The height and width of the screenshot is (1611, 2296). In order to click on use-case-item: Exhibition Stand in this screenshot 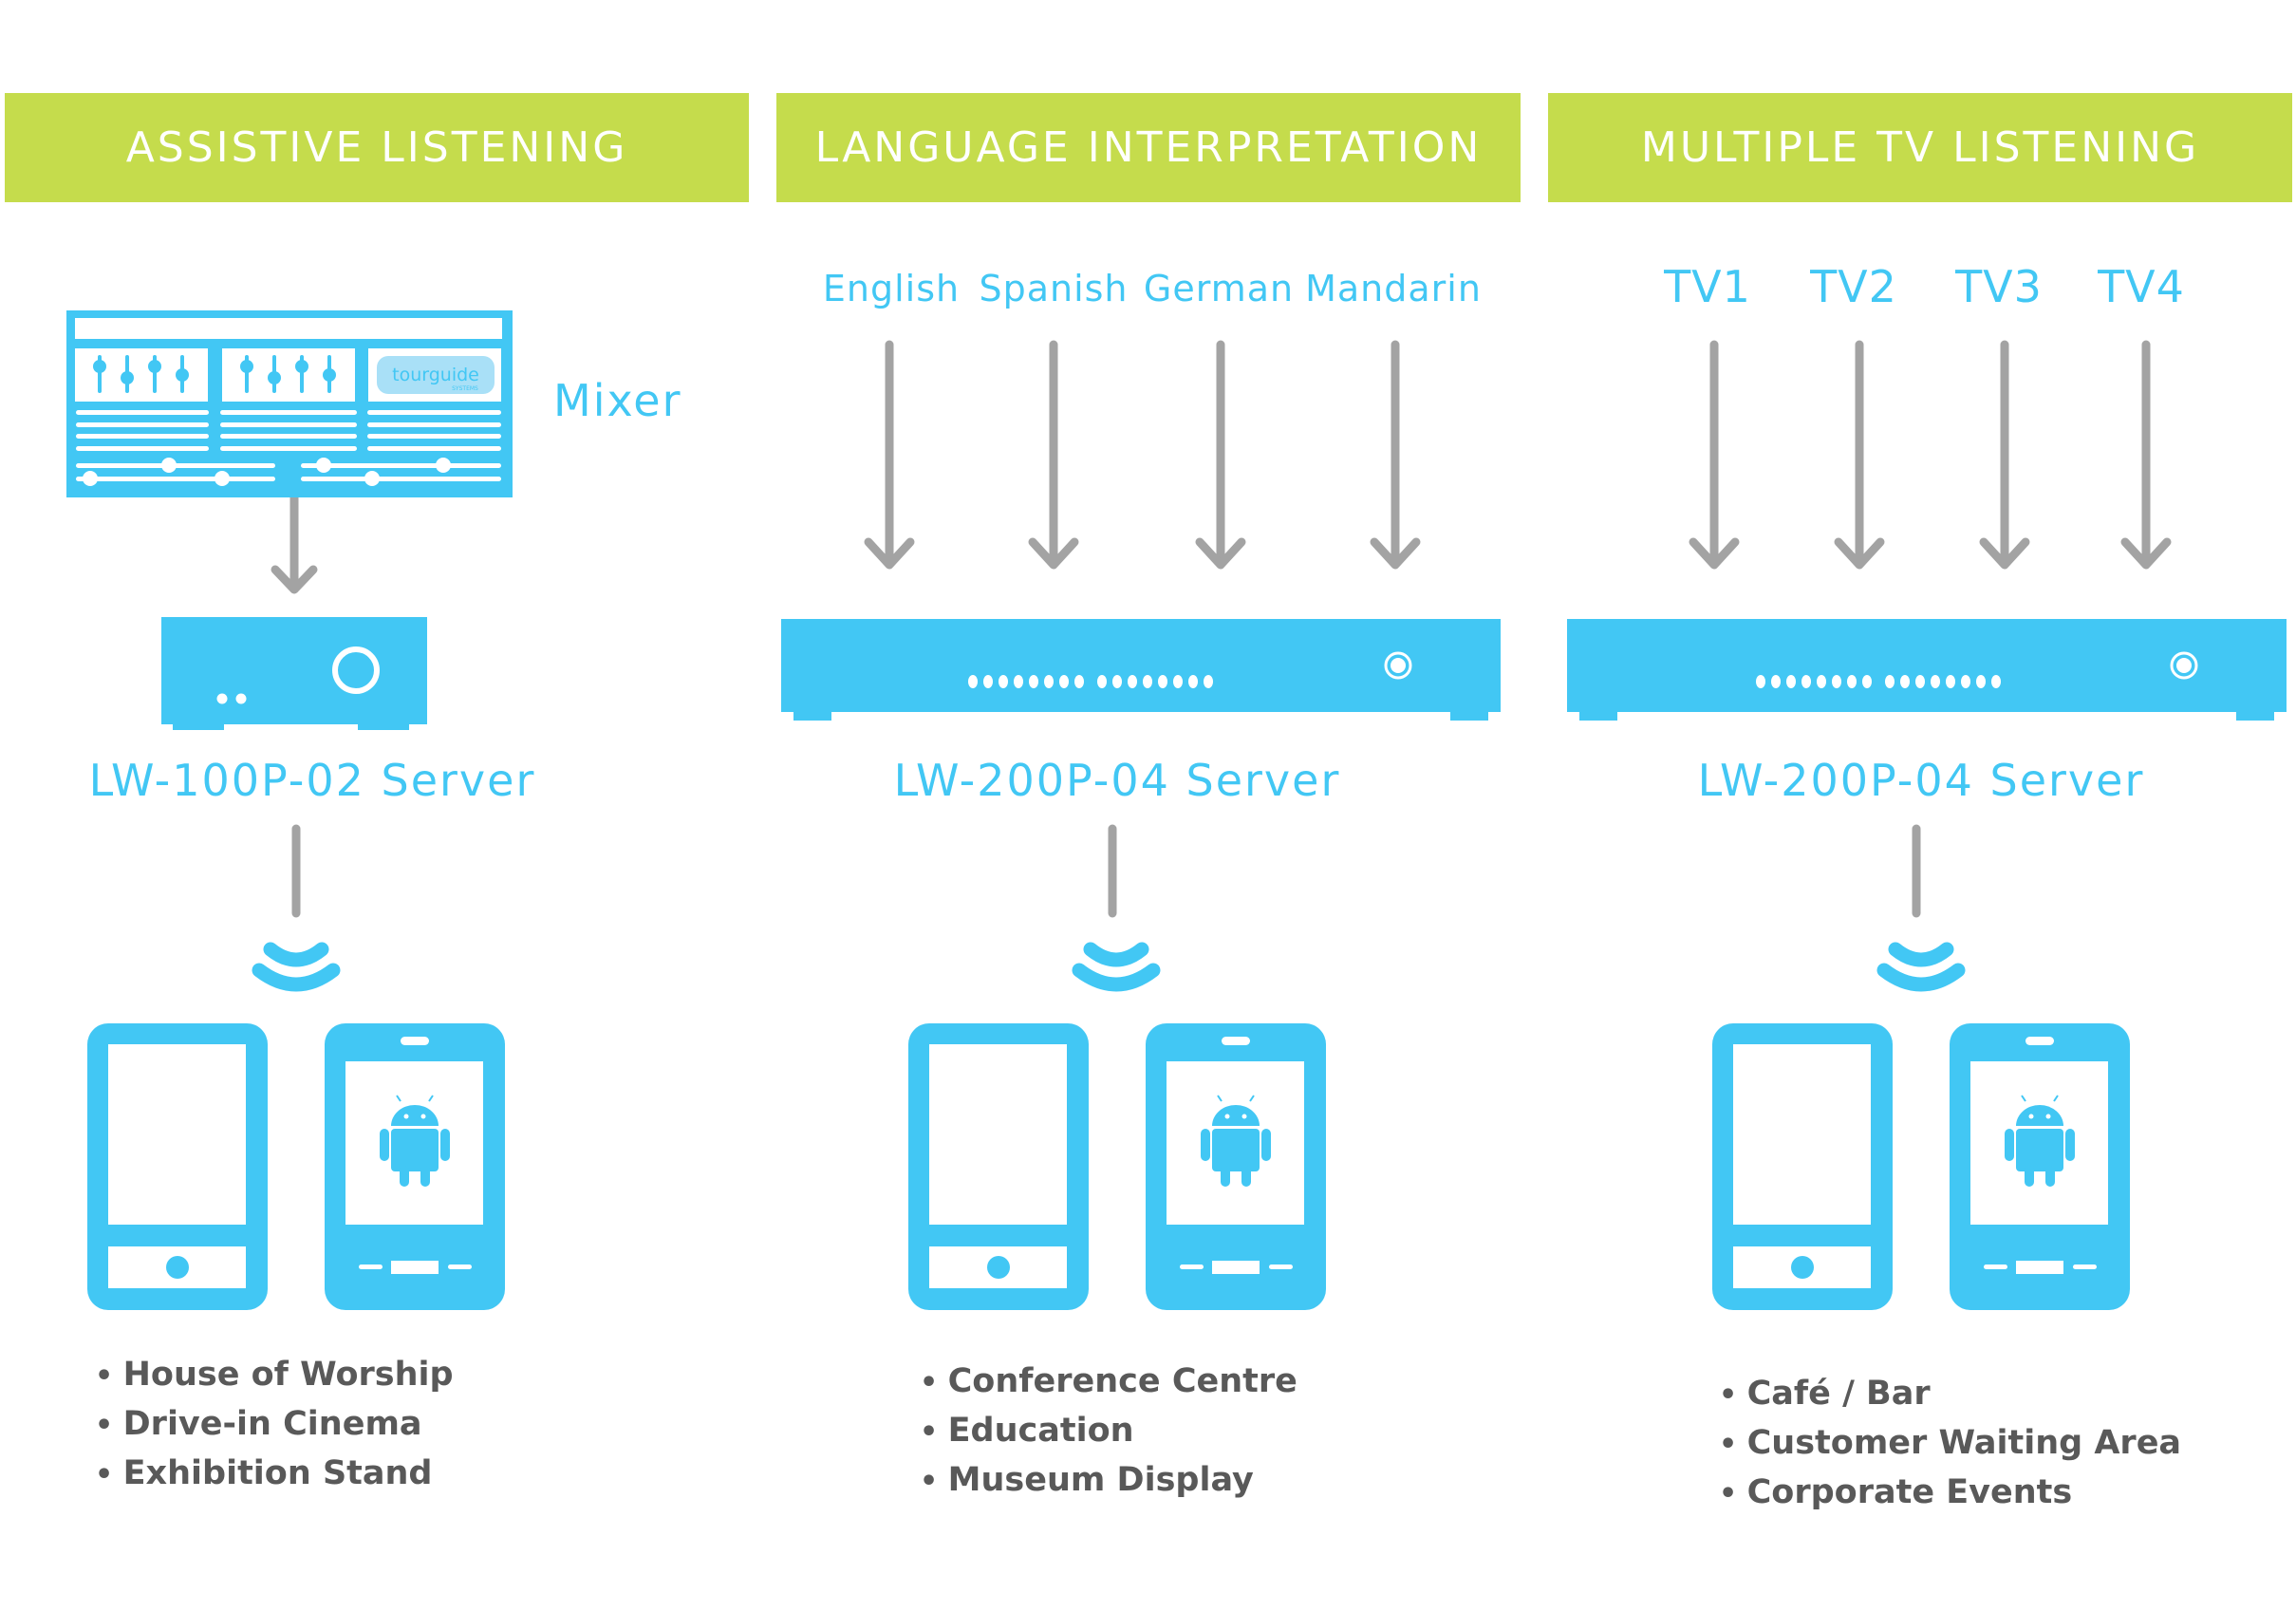, I will do `click(275, 1474)`.